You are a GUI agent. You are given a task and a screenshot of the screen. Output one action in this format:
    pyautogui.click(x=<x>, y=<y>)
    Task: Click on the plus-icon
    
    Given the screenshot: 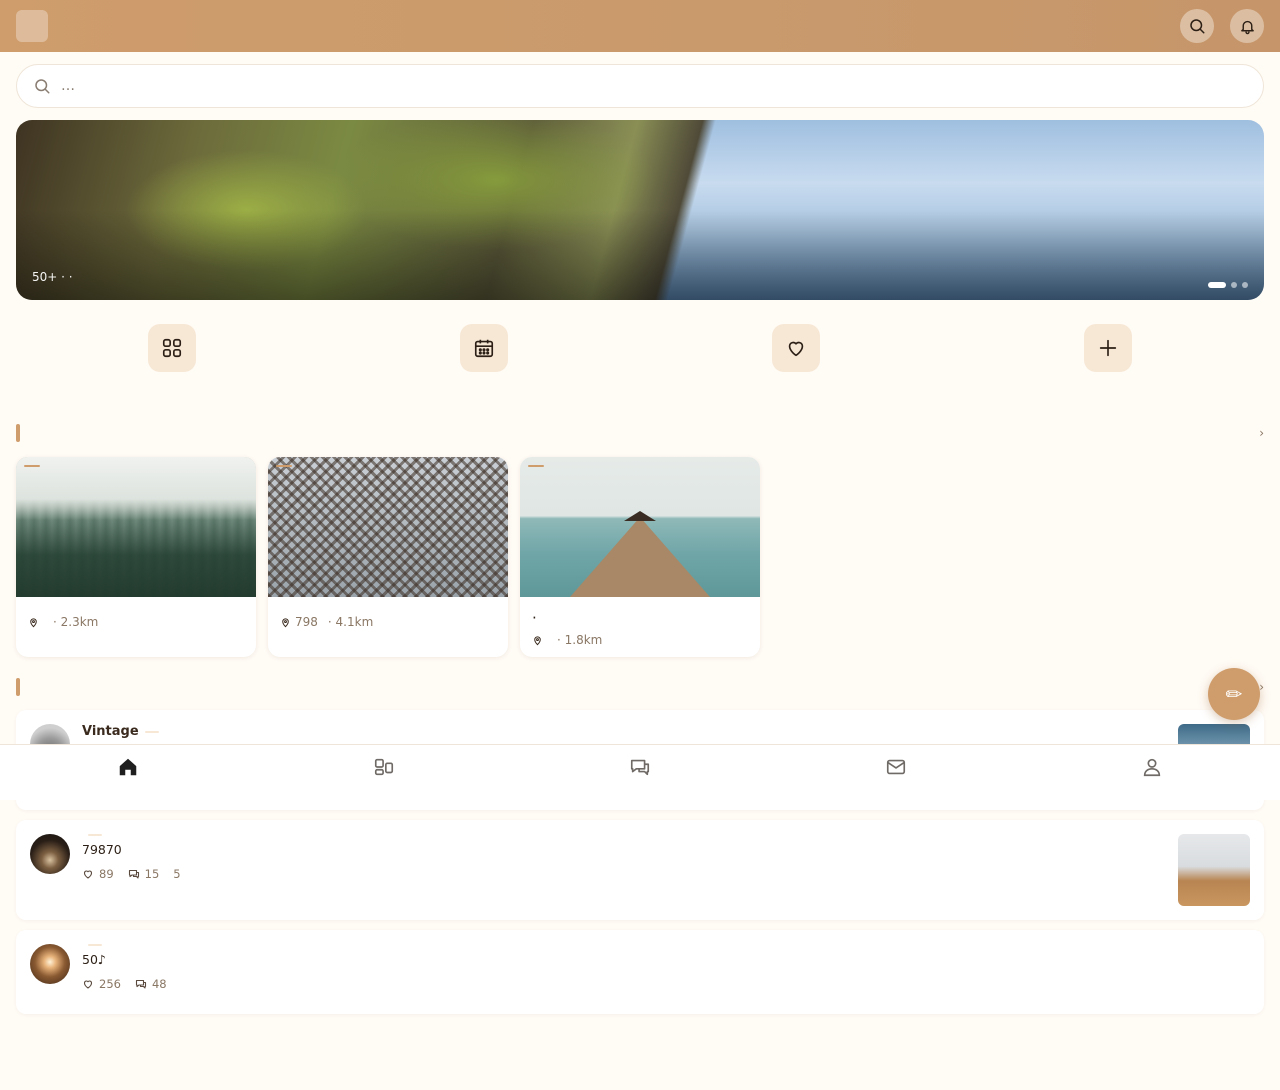 What is the action you would take?
    pyautogui.click(x=1108, y=348)
    